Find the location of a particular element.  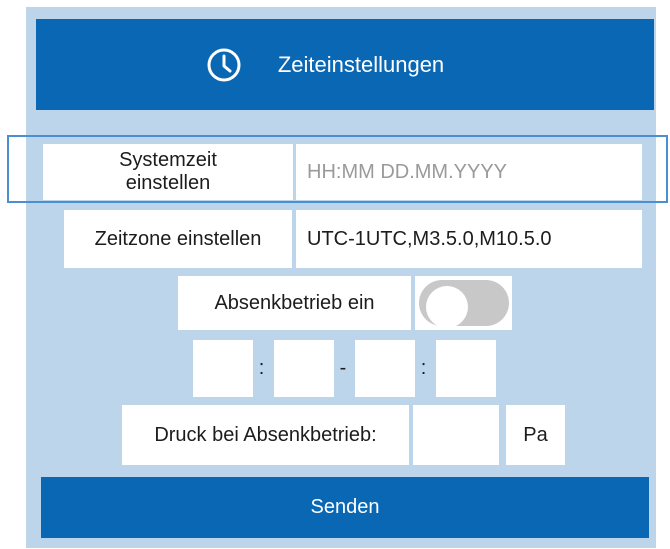

system-time-label-line1: Systemzeit is located at coordinates (168, 160).